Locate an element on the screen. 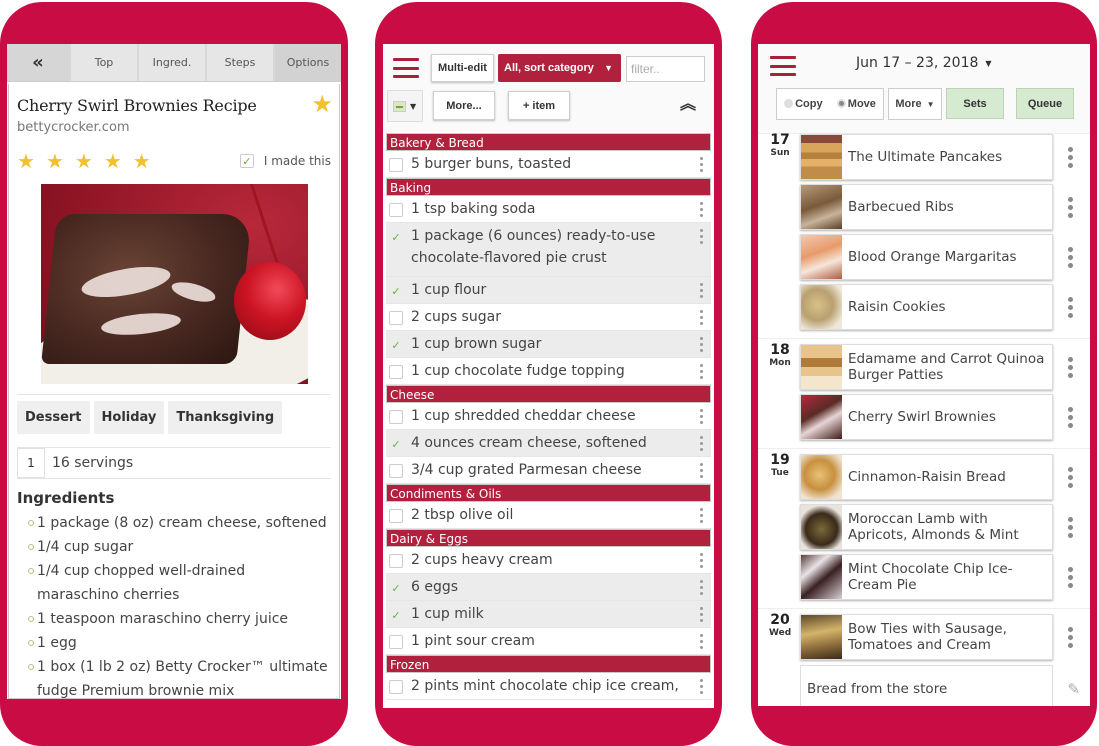 The width and height of the screenshot is (1099, 746). sort-dropdown: All, sort category ▼ is located at coordinates (559, 68).